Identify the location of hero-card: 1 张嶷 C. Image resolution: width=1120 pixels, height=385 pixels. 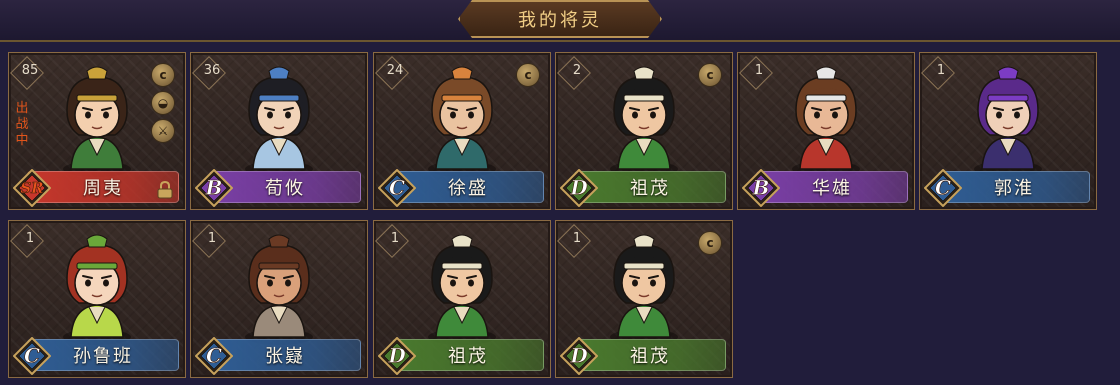
(279, 299).